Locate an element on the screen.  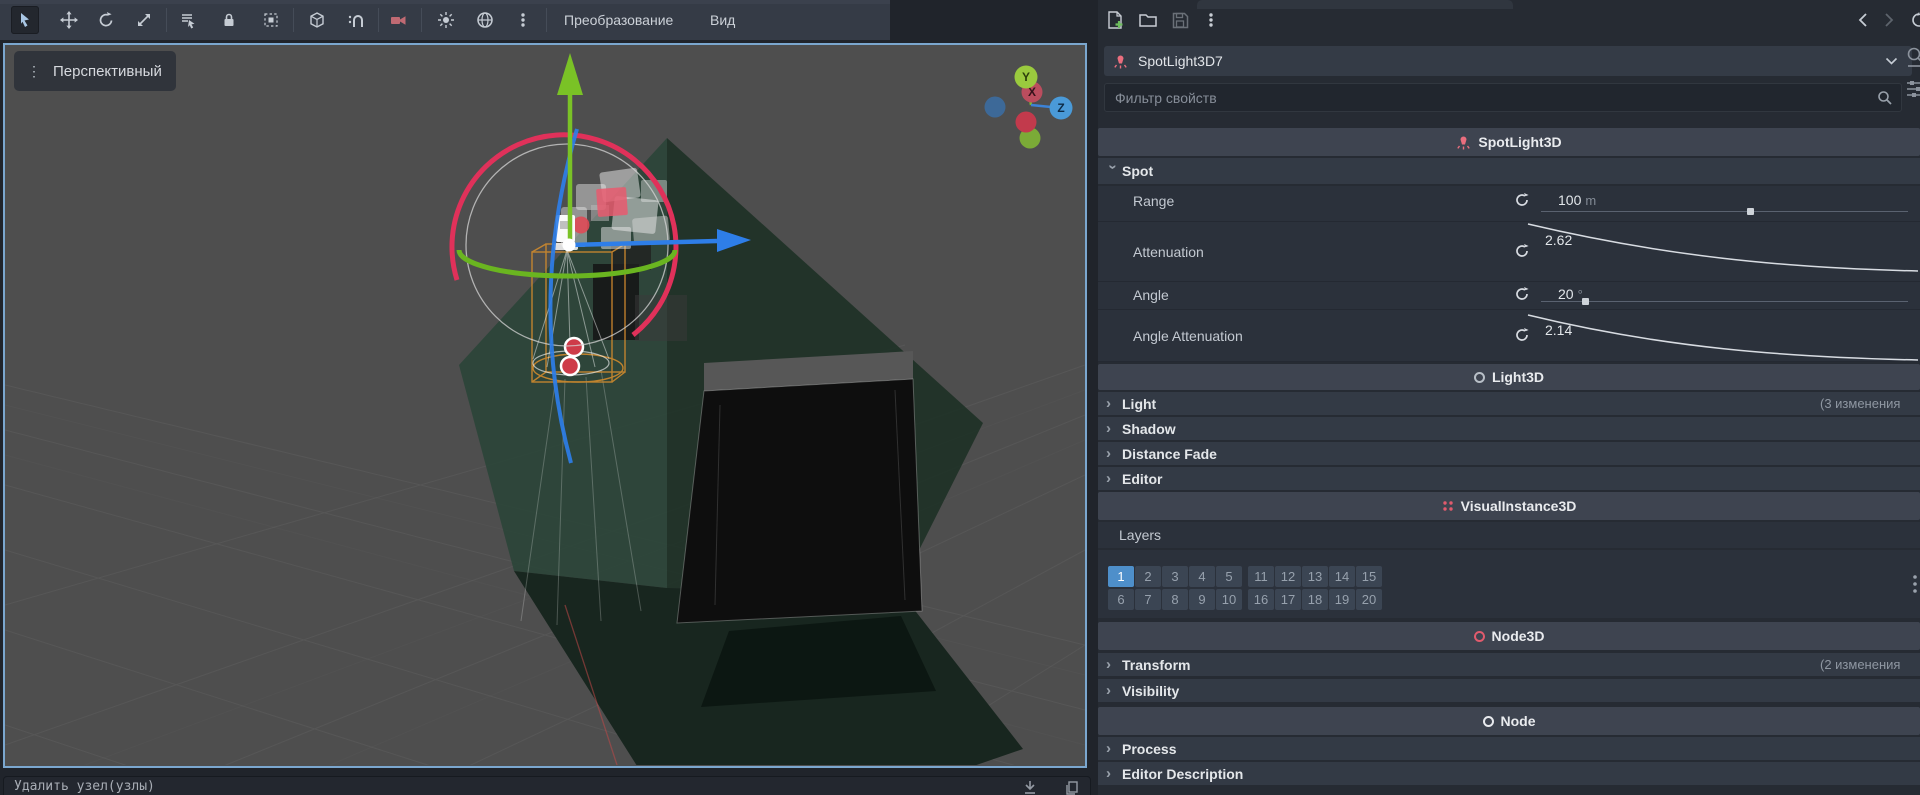
range-slider is located at coordinates (1724, 212).